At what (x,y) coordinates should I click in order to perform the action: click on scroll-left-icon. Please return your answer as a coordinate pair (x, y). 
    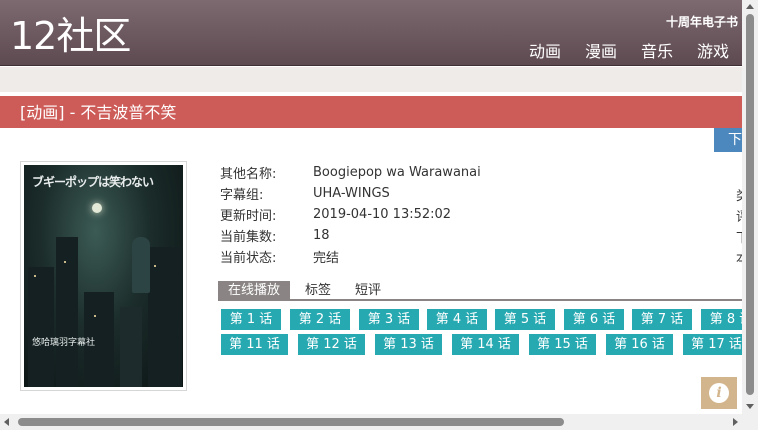
    Looking at the image, I should click on (6, 422).